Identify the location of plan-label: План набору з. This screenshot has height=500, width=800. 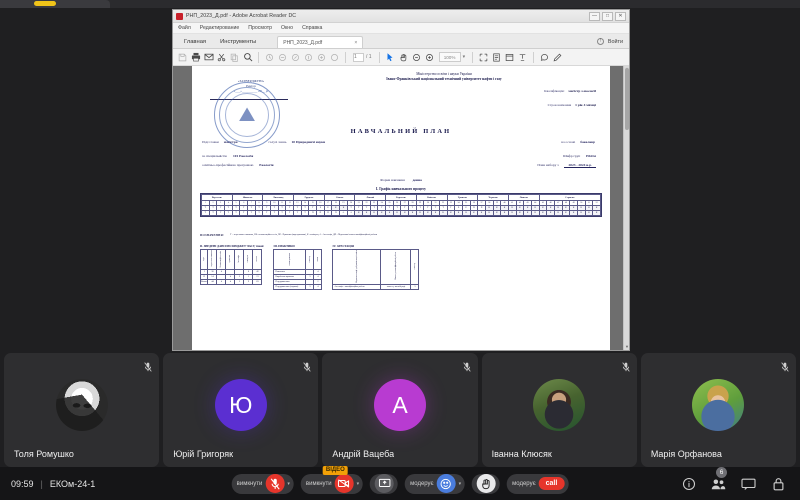
(548, 164).